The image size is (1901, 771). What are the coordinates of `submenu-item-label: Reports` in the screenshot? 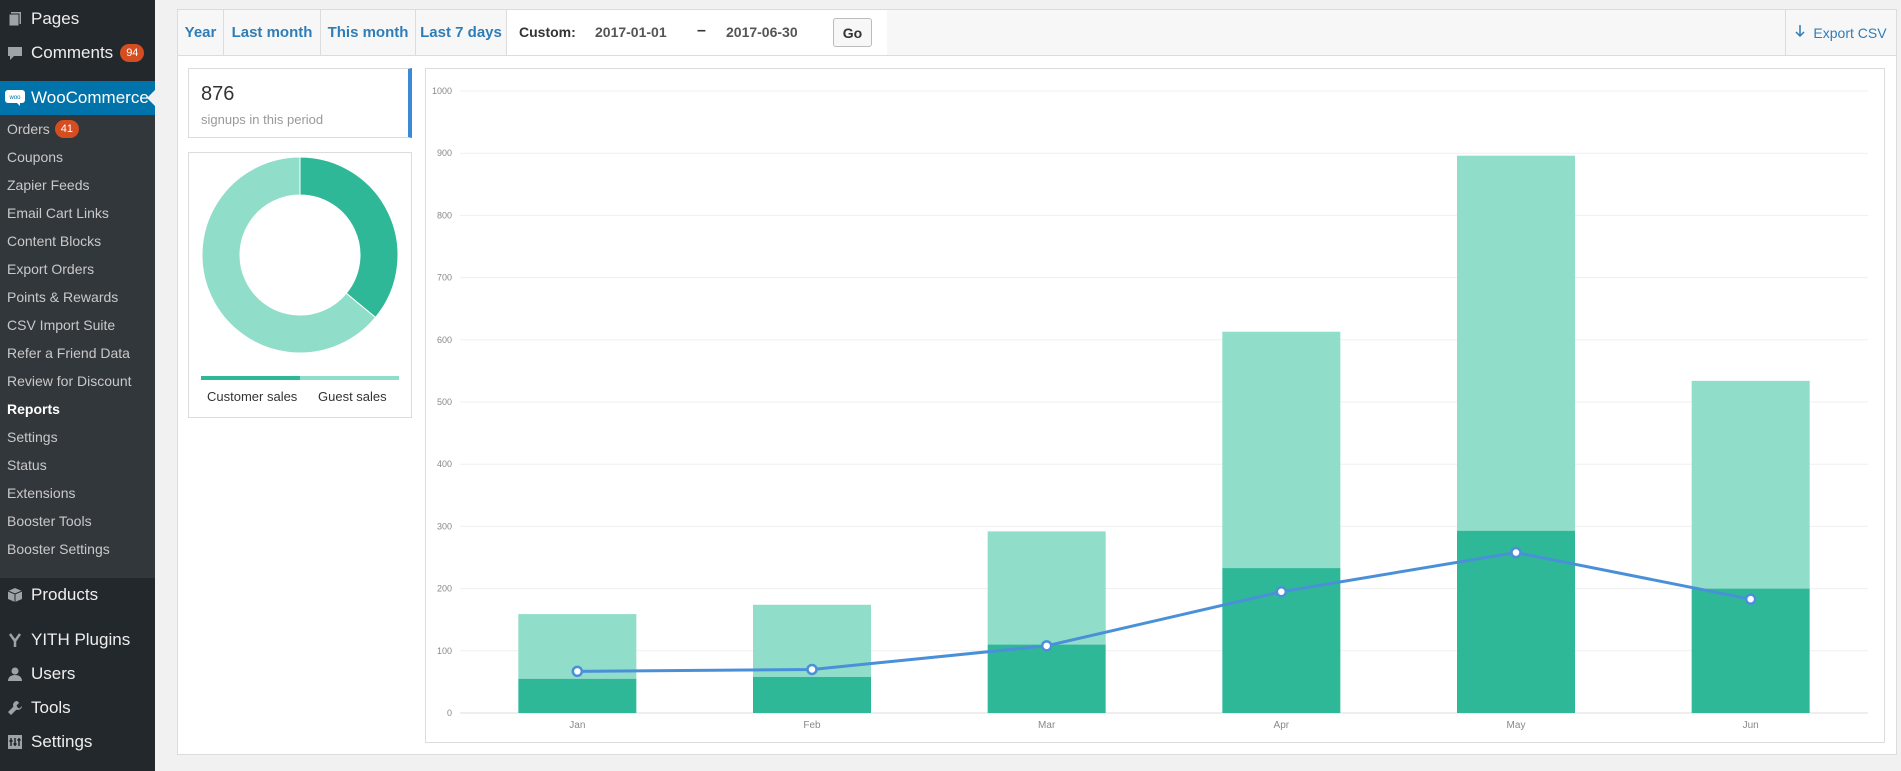 It's located at (33, 409).